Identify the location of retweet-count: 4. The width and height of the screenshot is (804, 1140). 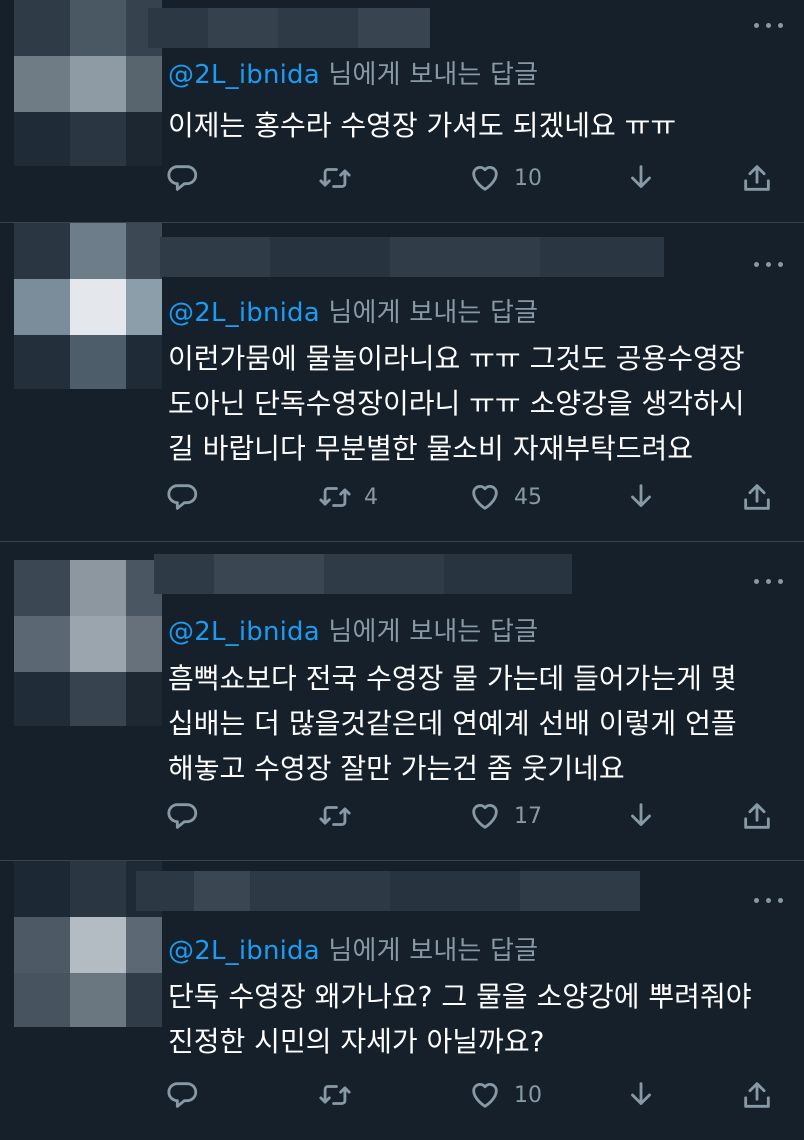
(371, 497).